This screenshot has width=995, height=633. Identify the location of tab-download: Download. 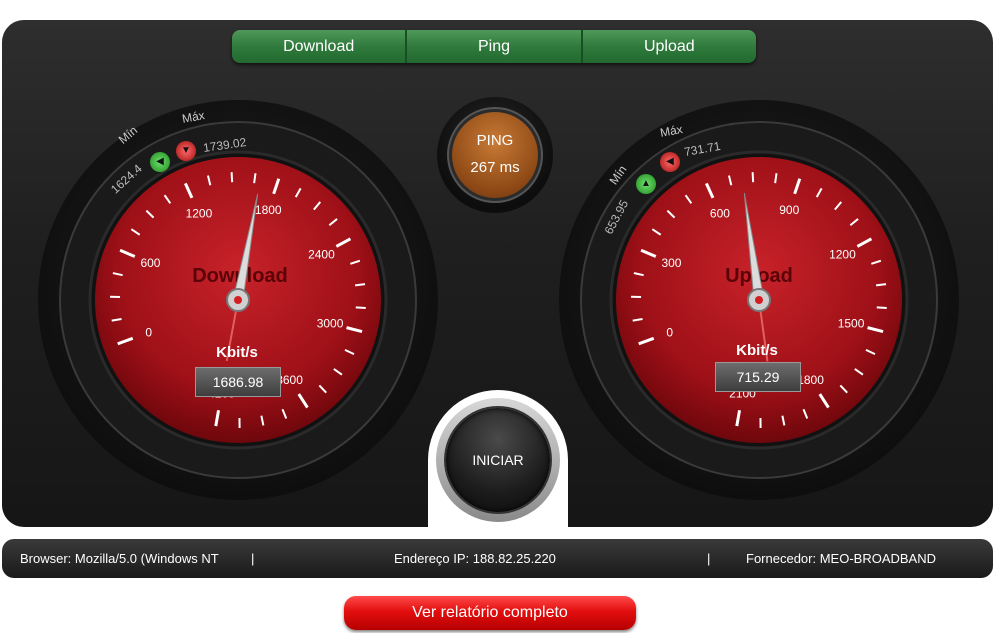
(320, 46).